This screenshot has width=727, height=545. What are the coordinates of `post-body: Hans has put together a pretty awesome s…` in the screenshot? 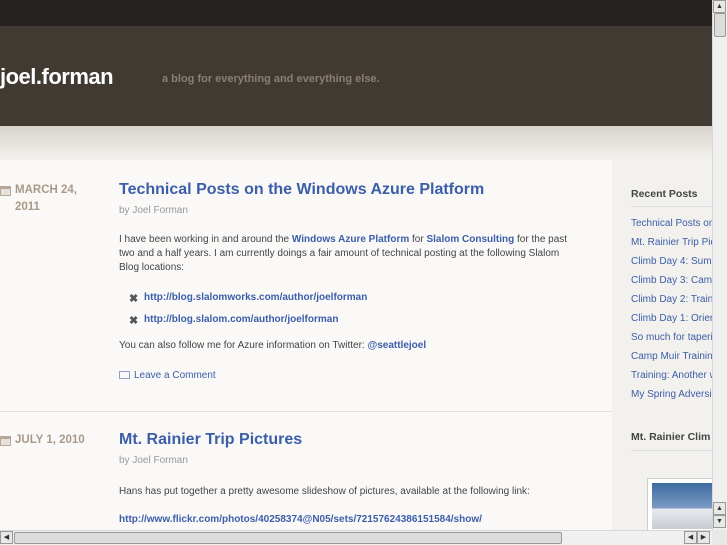 It's located at (324, 491).